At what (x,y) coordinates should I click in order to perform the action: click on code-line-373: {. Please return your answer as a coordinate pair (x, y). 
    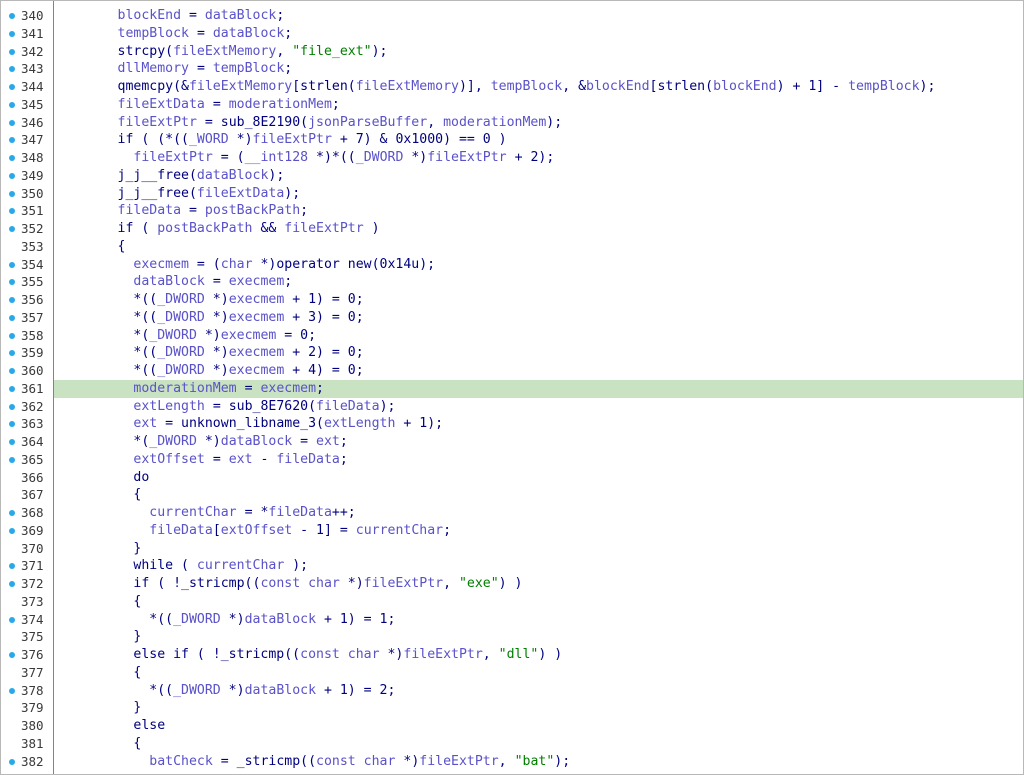
    Looking at the image, I should click on (538, 602).